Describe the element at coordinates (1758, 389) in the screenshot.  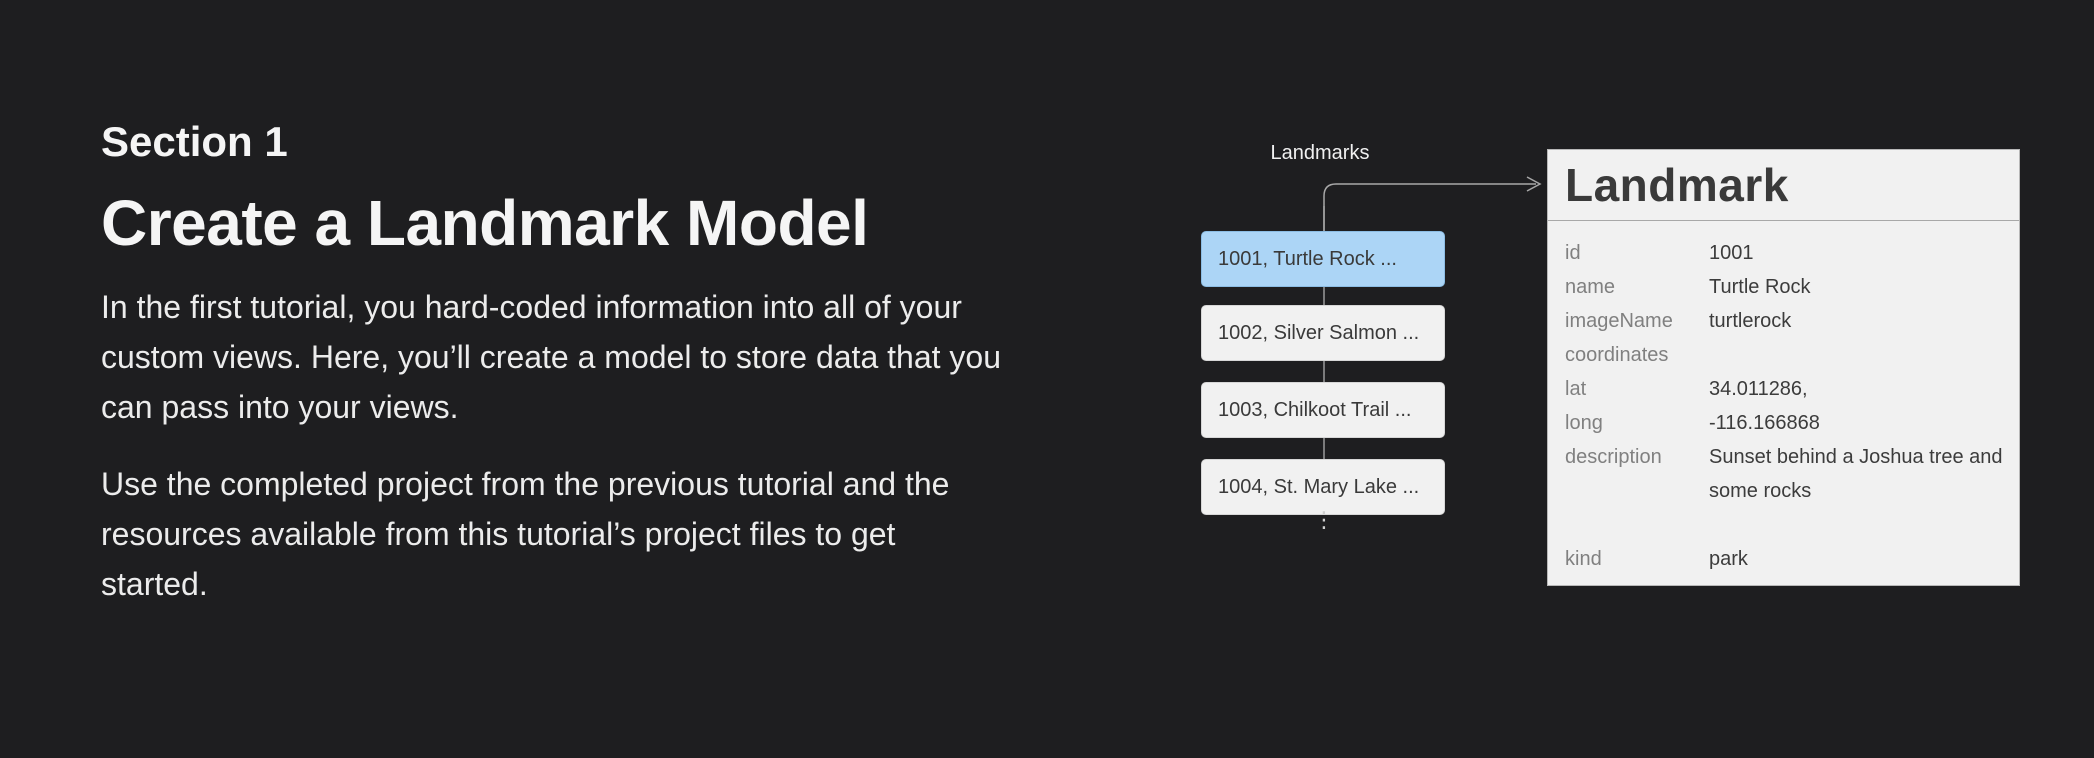
I see `field-value: 34.011286,` at that location.